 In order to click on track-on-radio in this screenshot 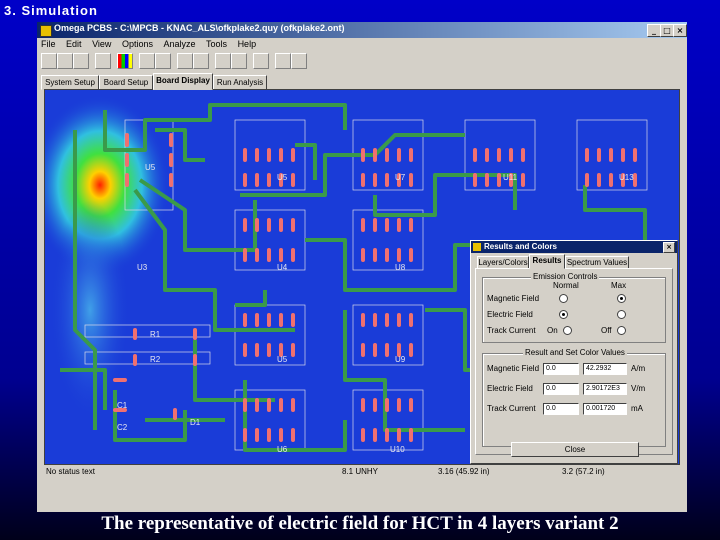, I will do `click(567, 330)`.